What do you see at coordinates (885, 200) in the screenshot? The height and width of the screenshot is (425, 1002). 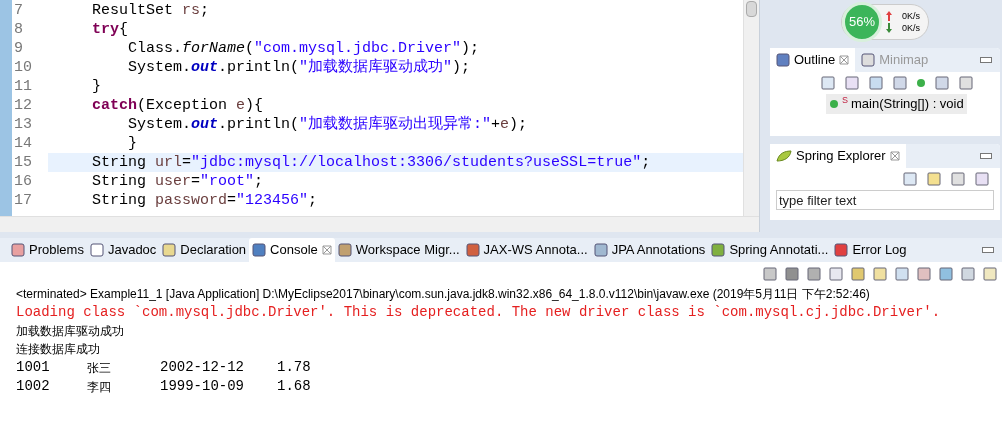 I see `filter-field: type filter text` at bounding box center [885, 200].